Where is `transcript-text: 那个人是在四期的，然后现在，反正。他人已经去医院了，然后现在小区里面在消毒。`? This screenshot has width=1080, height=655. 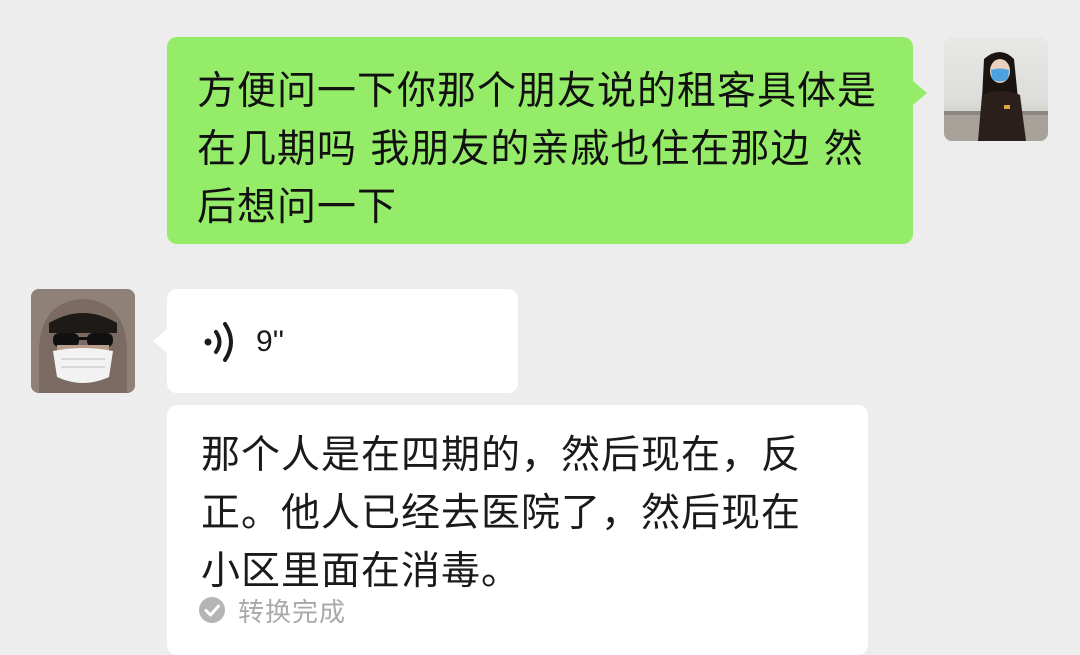 transcript-text: 那个人是在四期的，然后现在，反正。他人已经去医院了，然后现在小区里面在消毒。 is located at coordinates (501, 513).